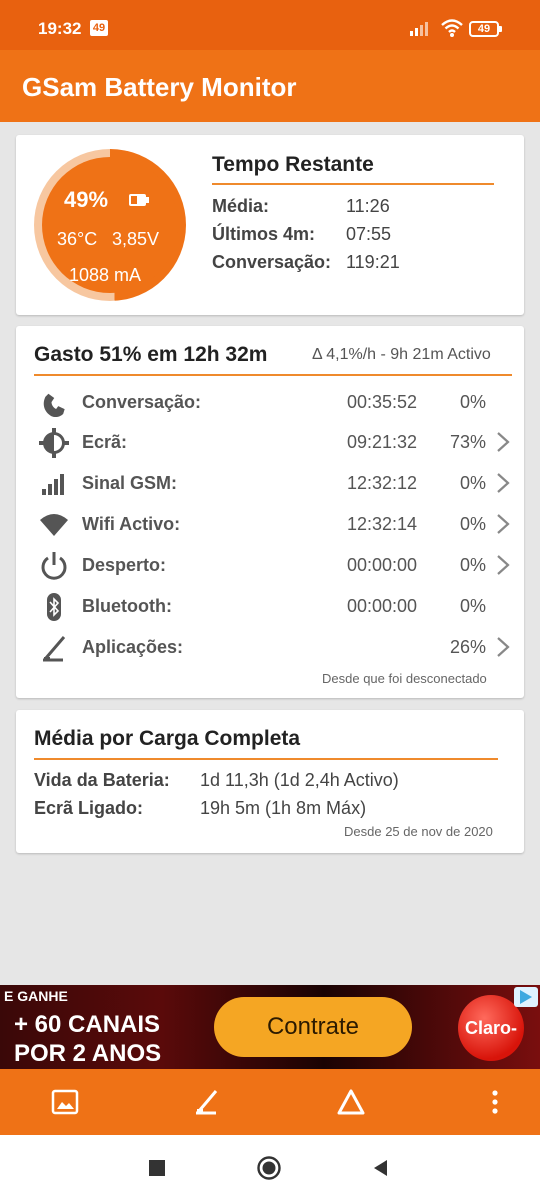  I want to click on delta-icon, so click(351, 1102).